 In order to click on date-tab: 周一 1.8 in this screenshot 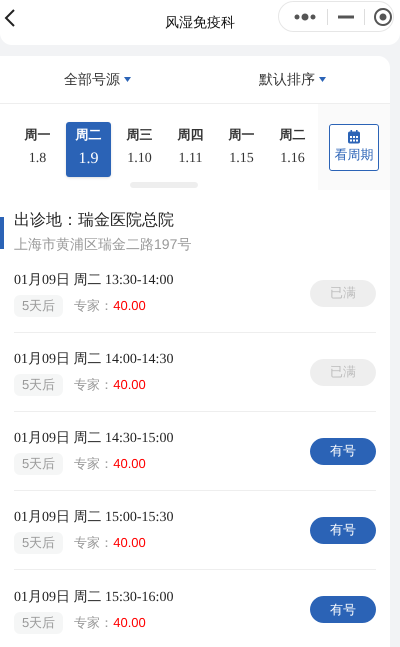, I will do `click(37, 149)`.